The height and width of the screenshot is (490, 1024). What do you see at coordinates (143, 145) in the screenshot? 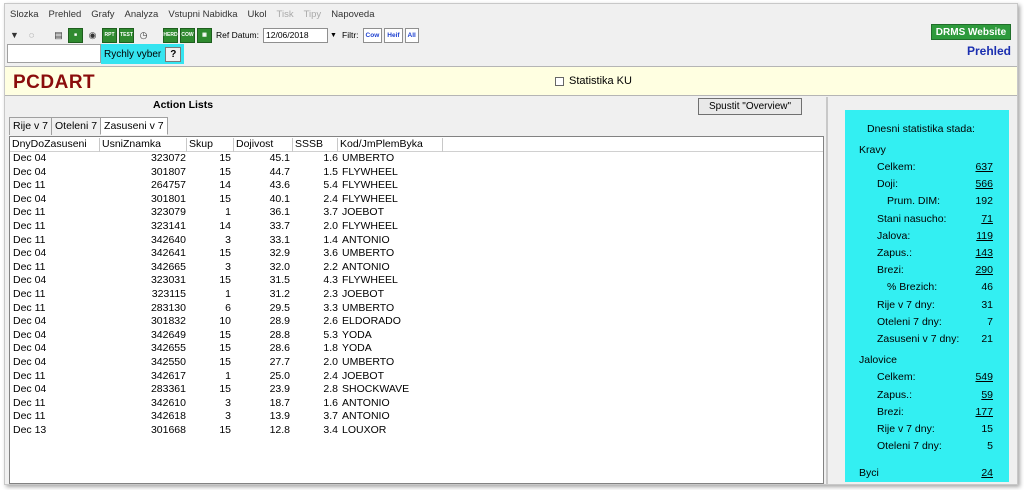
I see `column-header-usniznamka: UsniZnamka` at bounding box center [143, 145].